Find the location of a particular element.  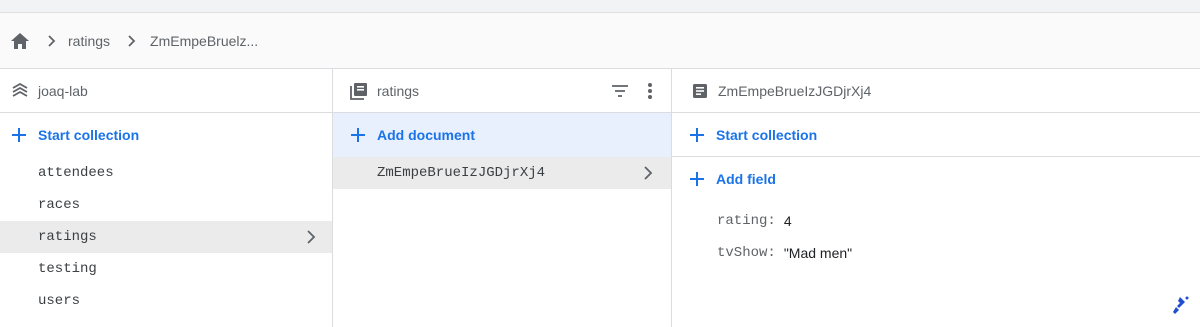

list-item: attendees is located at coordinates (166, 173).